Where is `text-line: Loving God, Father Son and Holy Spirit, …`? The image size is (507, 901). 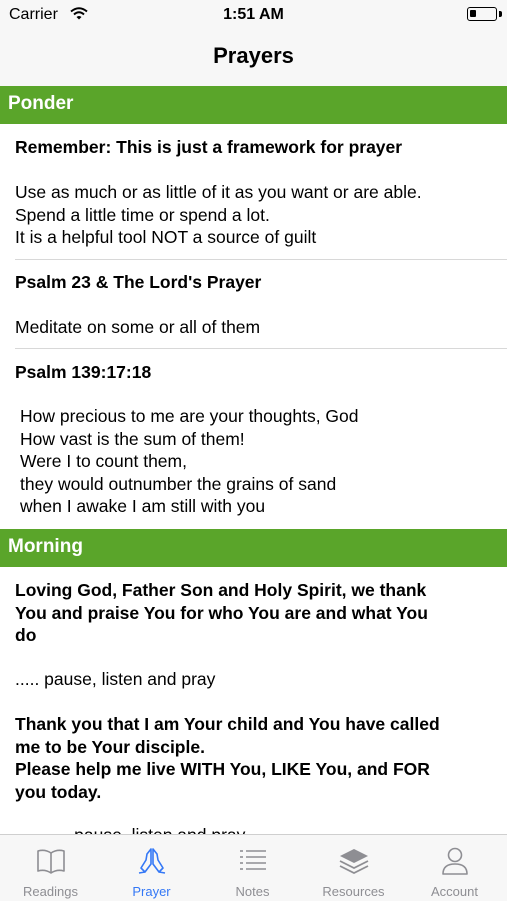
text-line: Loving God, Father Son and Holy Spirit, … is located at coordinates (221, 590).